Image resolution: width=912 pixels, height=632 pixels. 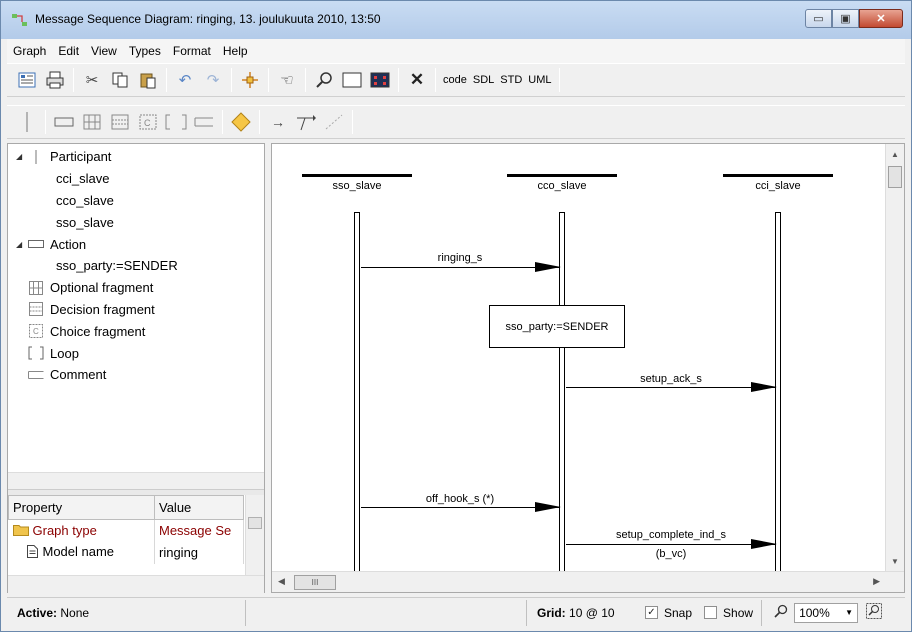 What do you see at coordinates (136, 244) in the screenshot?
I see `tree-node-action: ◢ Action` at bounding box center [136, 244].